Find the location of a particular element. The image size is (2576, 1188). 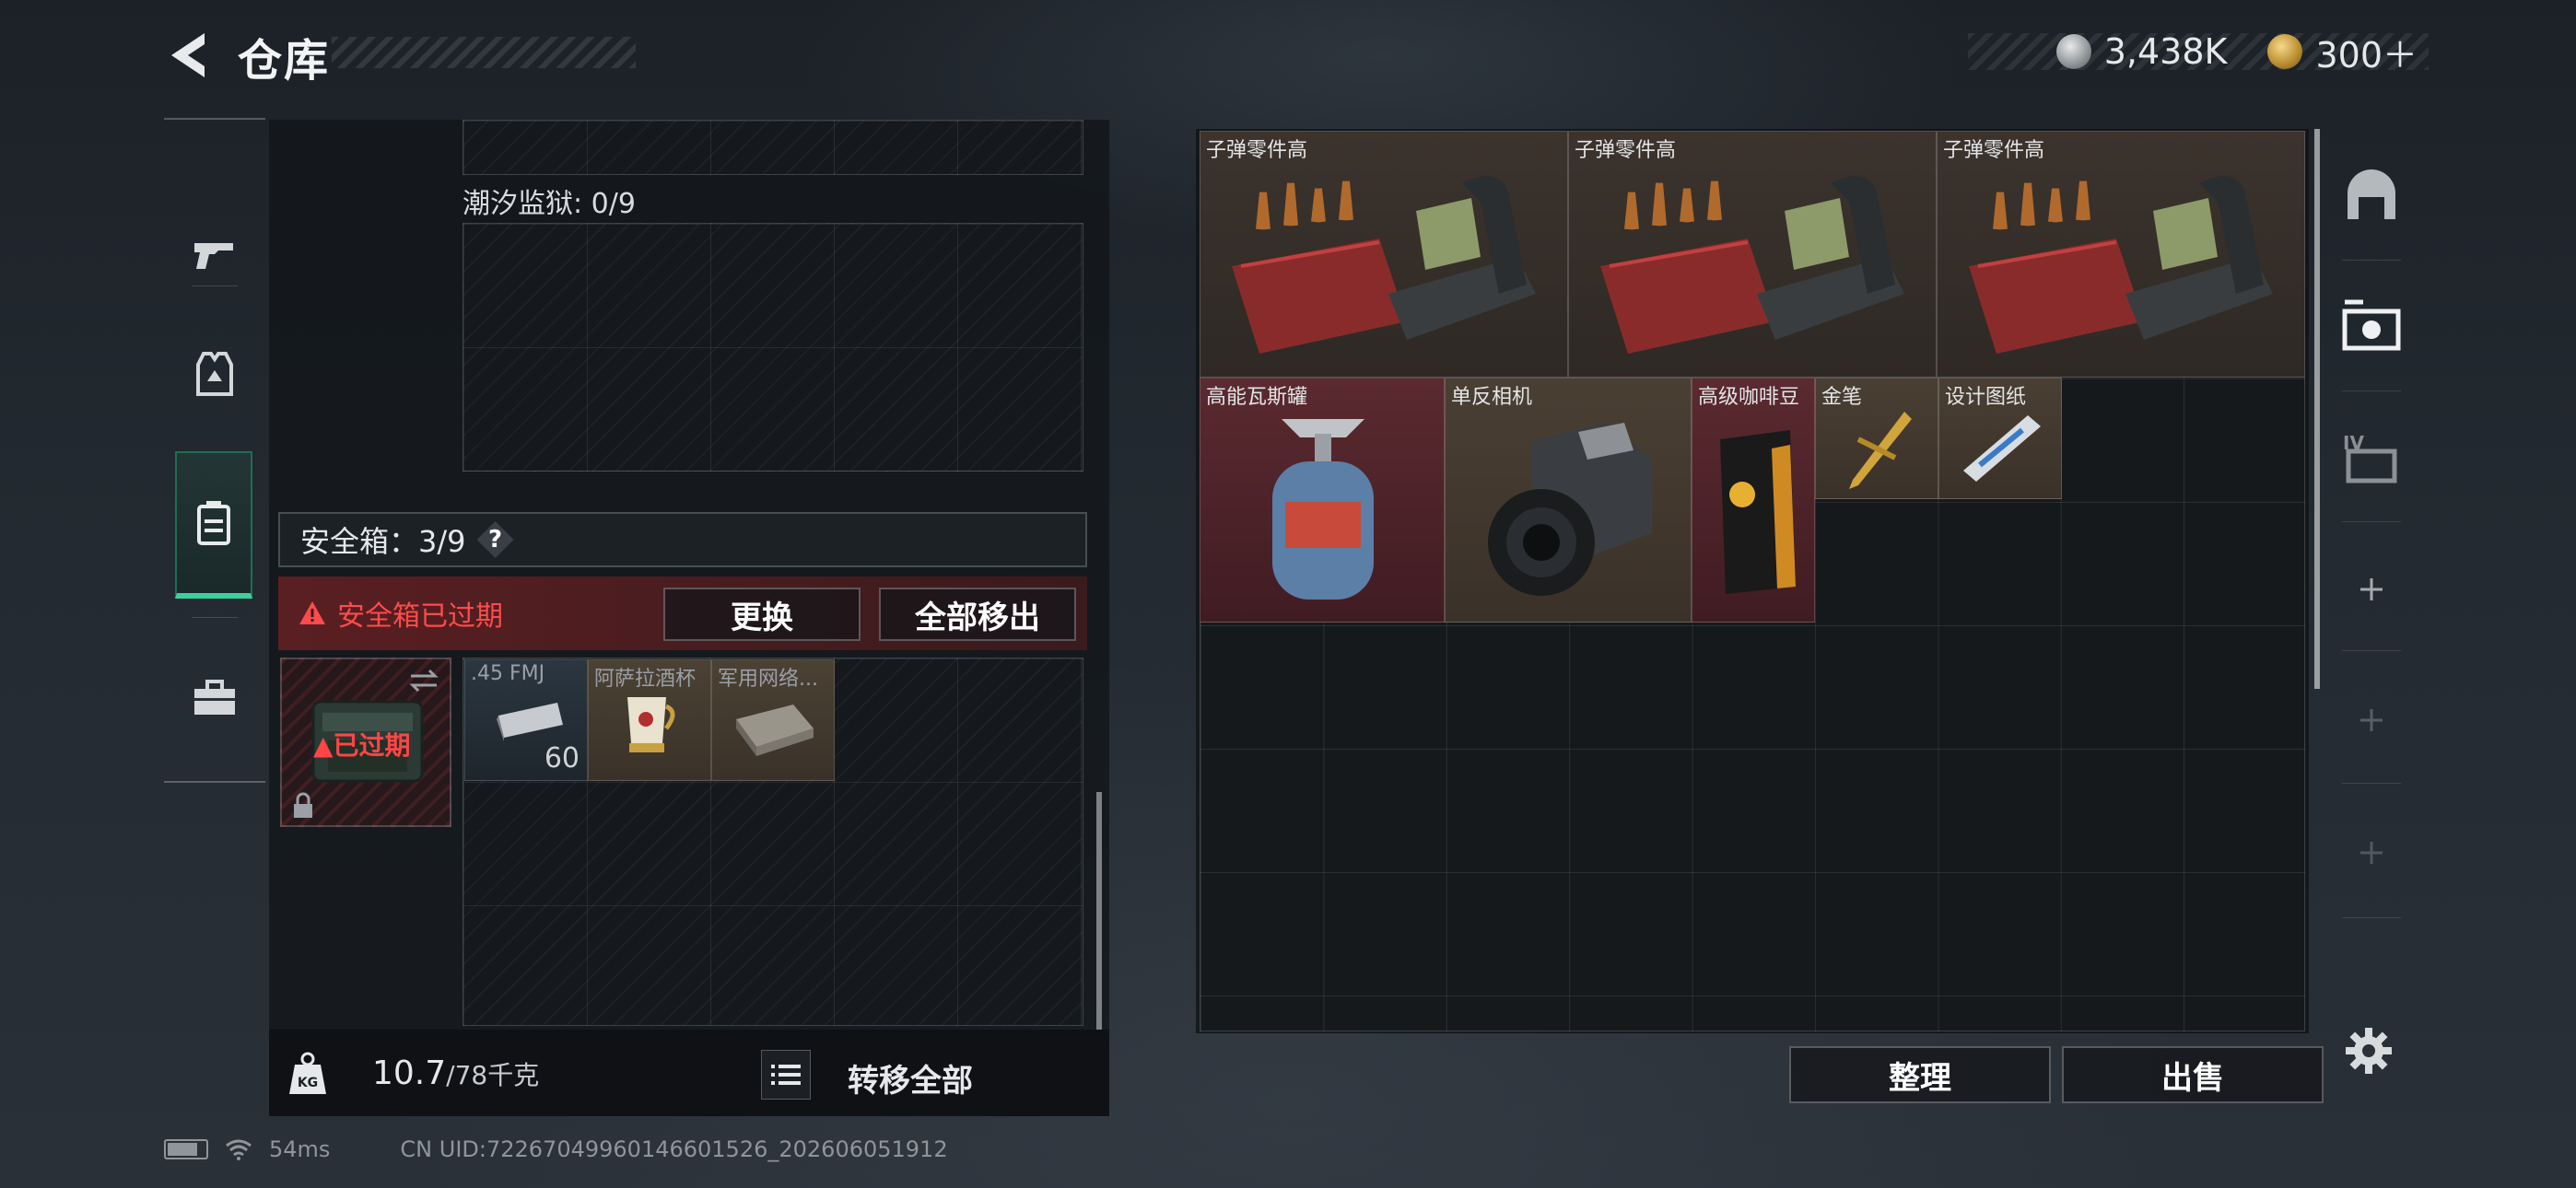

nav-backpack is located at coordinates (213, 525).